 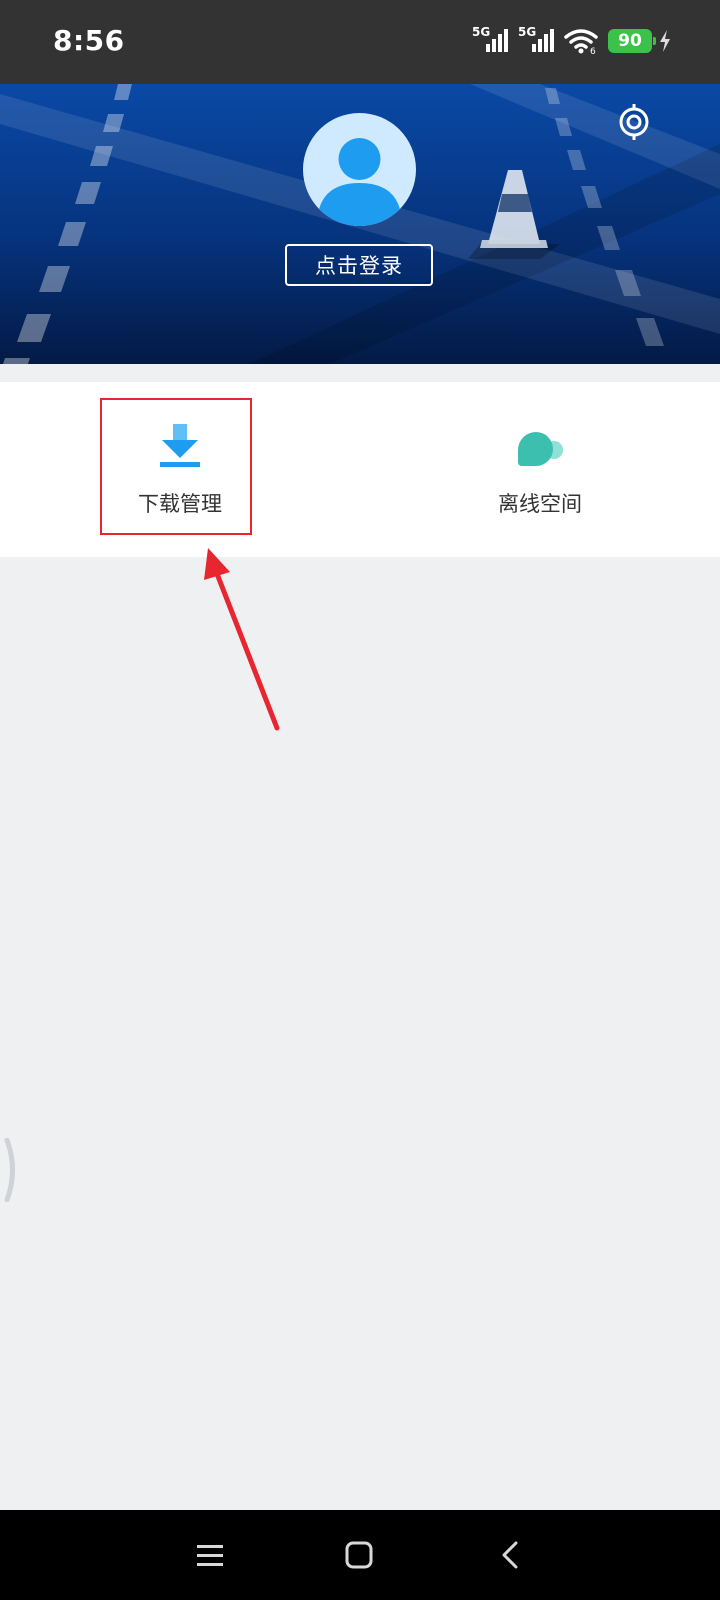 What do you see at coordinates (593, 51) in the screenshot?
I see `svg-text: 6` at bounding box center [593, 51].